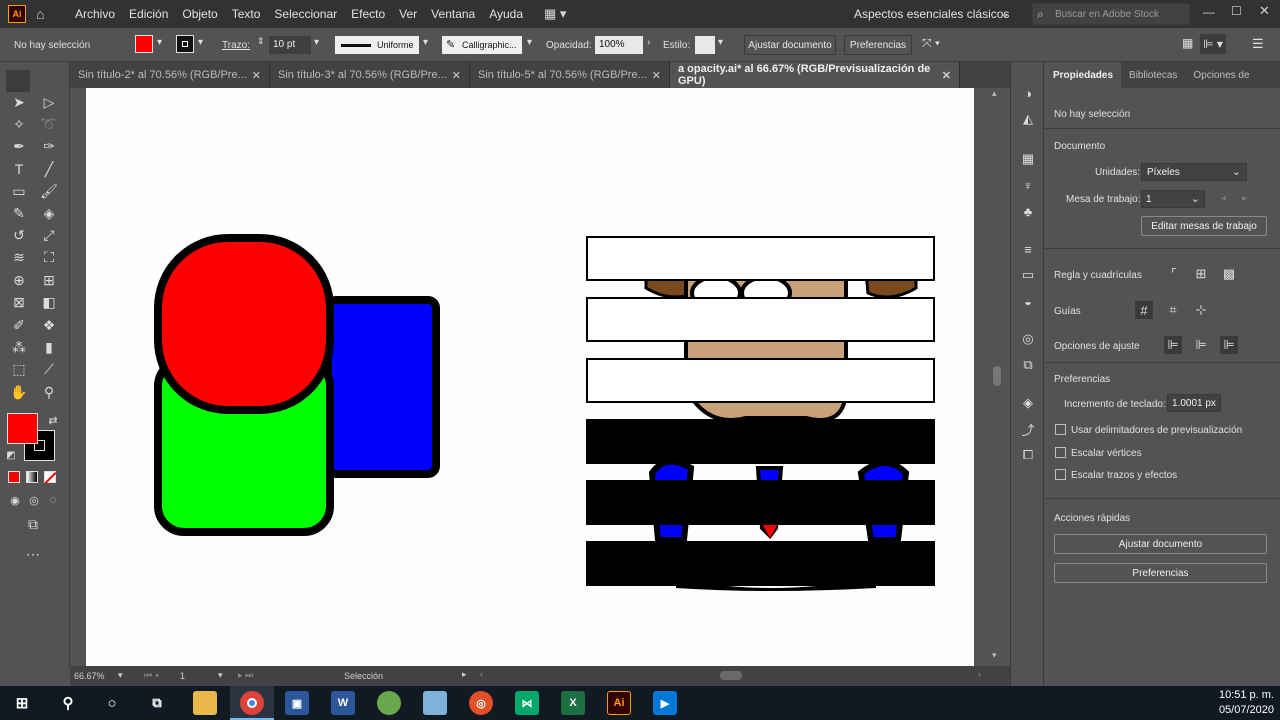 This screenshot has width=1280, height=720. Describe the element at coordinates (619, 45) in the screenshot. I see `opacity-input: 100%` at that location.